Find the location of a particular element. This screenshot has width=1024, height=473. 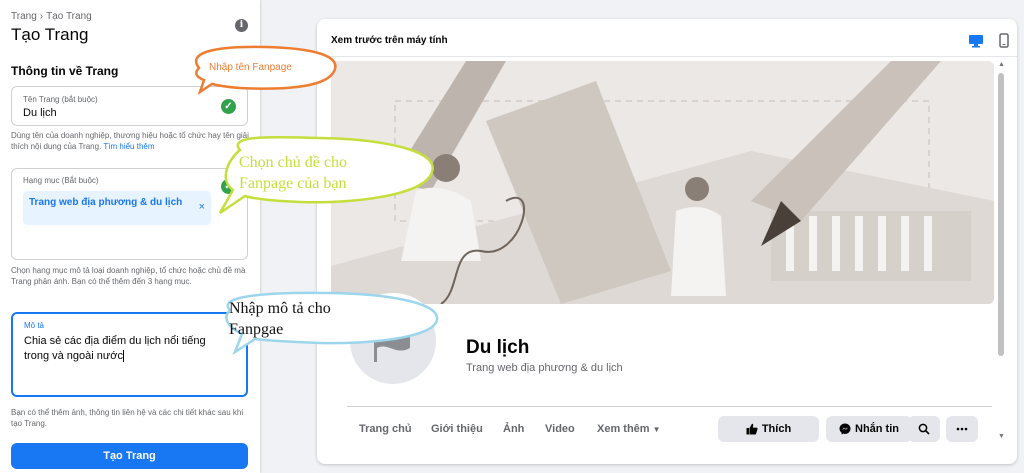

annotation-category-note: Chọn chủ đề cho Fanpage của bạn is located at coordinates (293, 173).